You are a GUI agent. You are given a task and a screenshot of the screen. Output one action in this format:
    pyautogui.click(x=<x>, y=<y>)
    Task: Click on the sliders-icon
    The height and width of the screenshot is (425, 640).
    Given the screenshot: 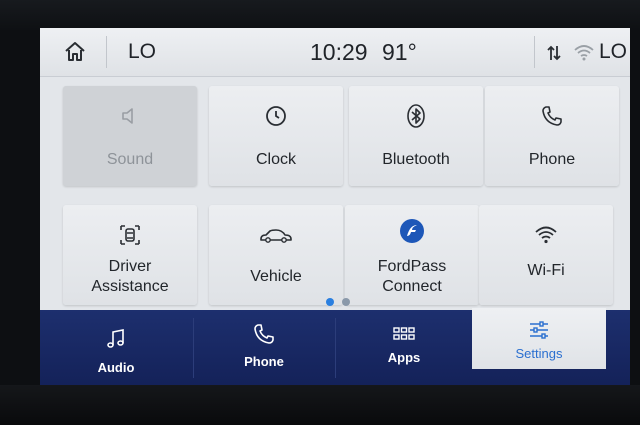 What is the action you would take?
    pyautogui.click(x=539, y=330)
    